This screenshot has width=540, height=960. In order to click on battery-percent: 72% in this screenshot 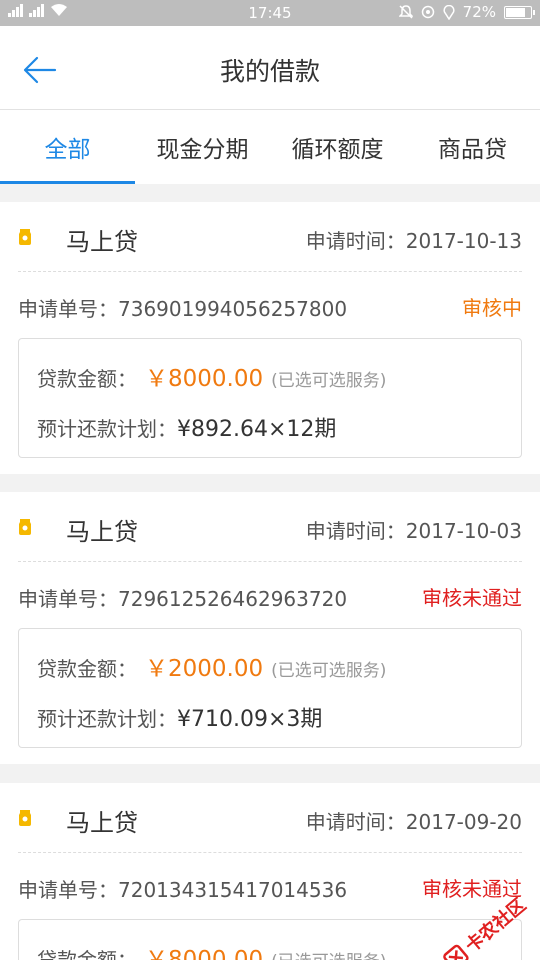, I will do `click(479, 12)`.